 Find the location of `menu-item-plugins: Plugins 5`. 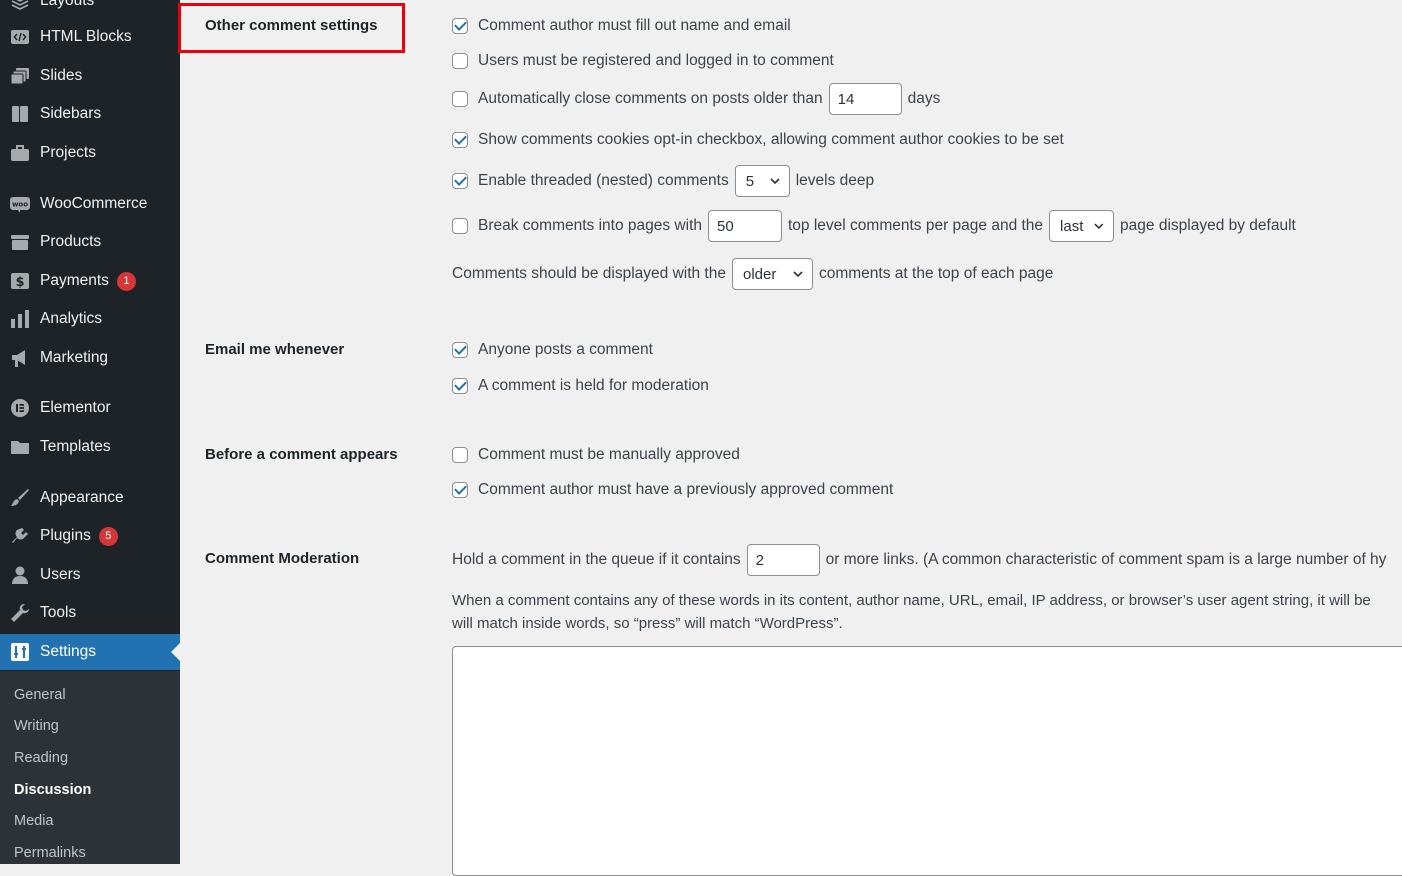

menu-item-plugins: Plugins 5 is located at coordinates (90, 536).